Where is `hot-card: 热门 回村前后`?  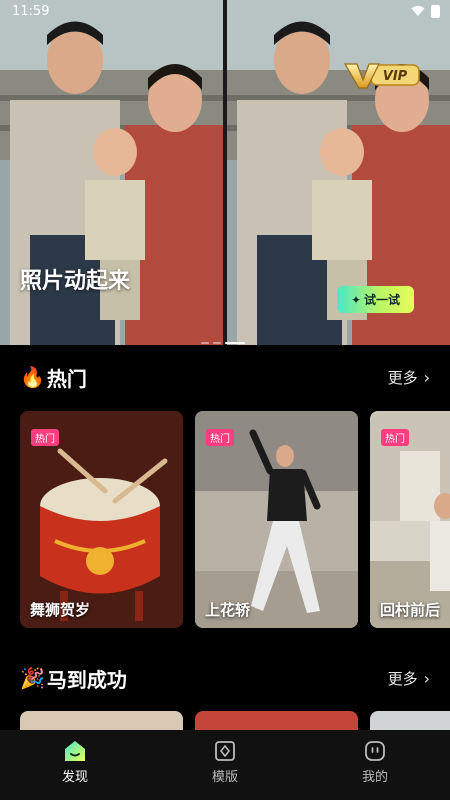
hot-card: 热门 回村前后 is located at coordinates (410, 519).